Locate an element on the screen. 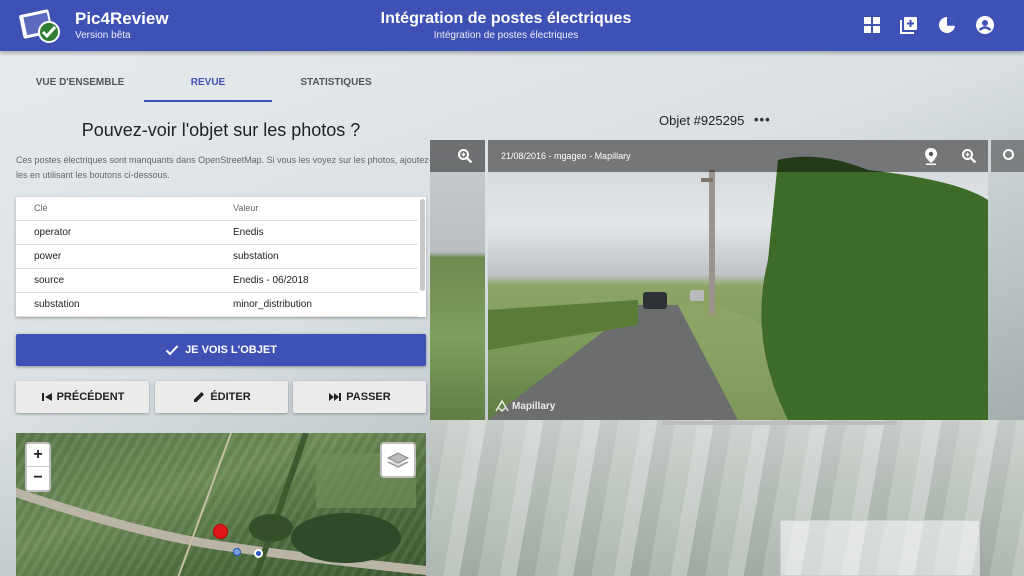  previous-label: PRÉCÉDENT is located at coordinates (90, 397).